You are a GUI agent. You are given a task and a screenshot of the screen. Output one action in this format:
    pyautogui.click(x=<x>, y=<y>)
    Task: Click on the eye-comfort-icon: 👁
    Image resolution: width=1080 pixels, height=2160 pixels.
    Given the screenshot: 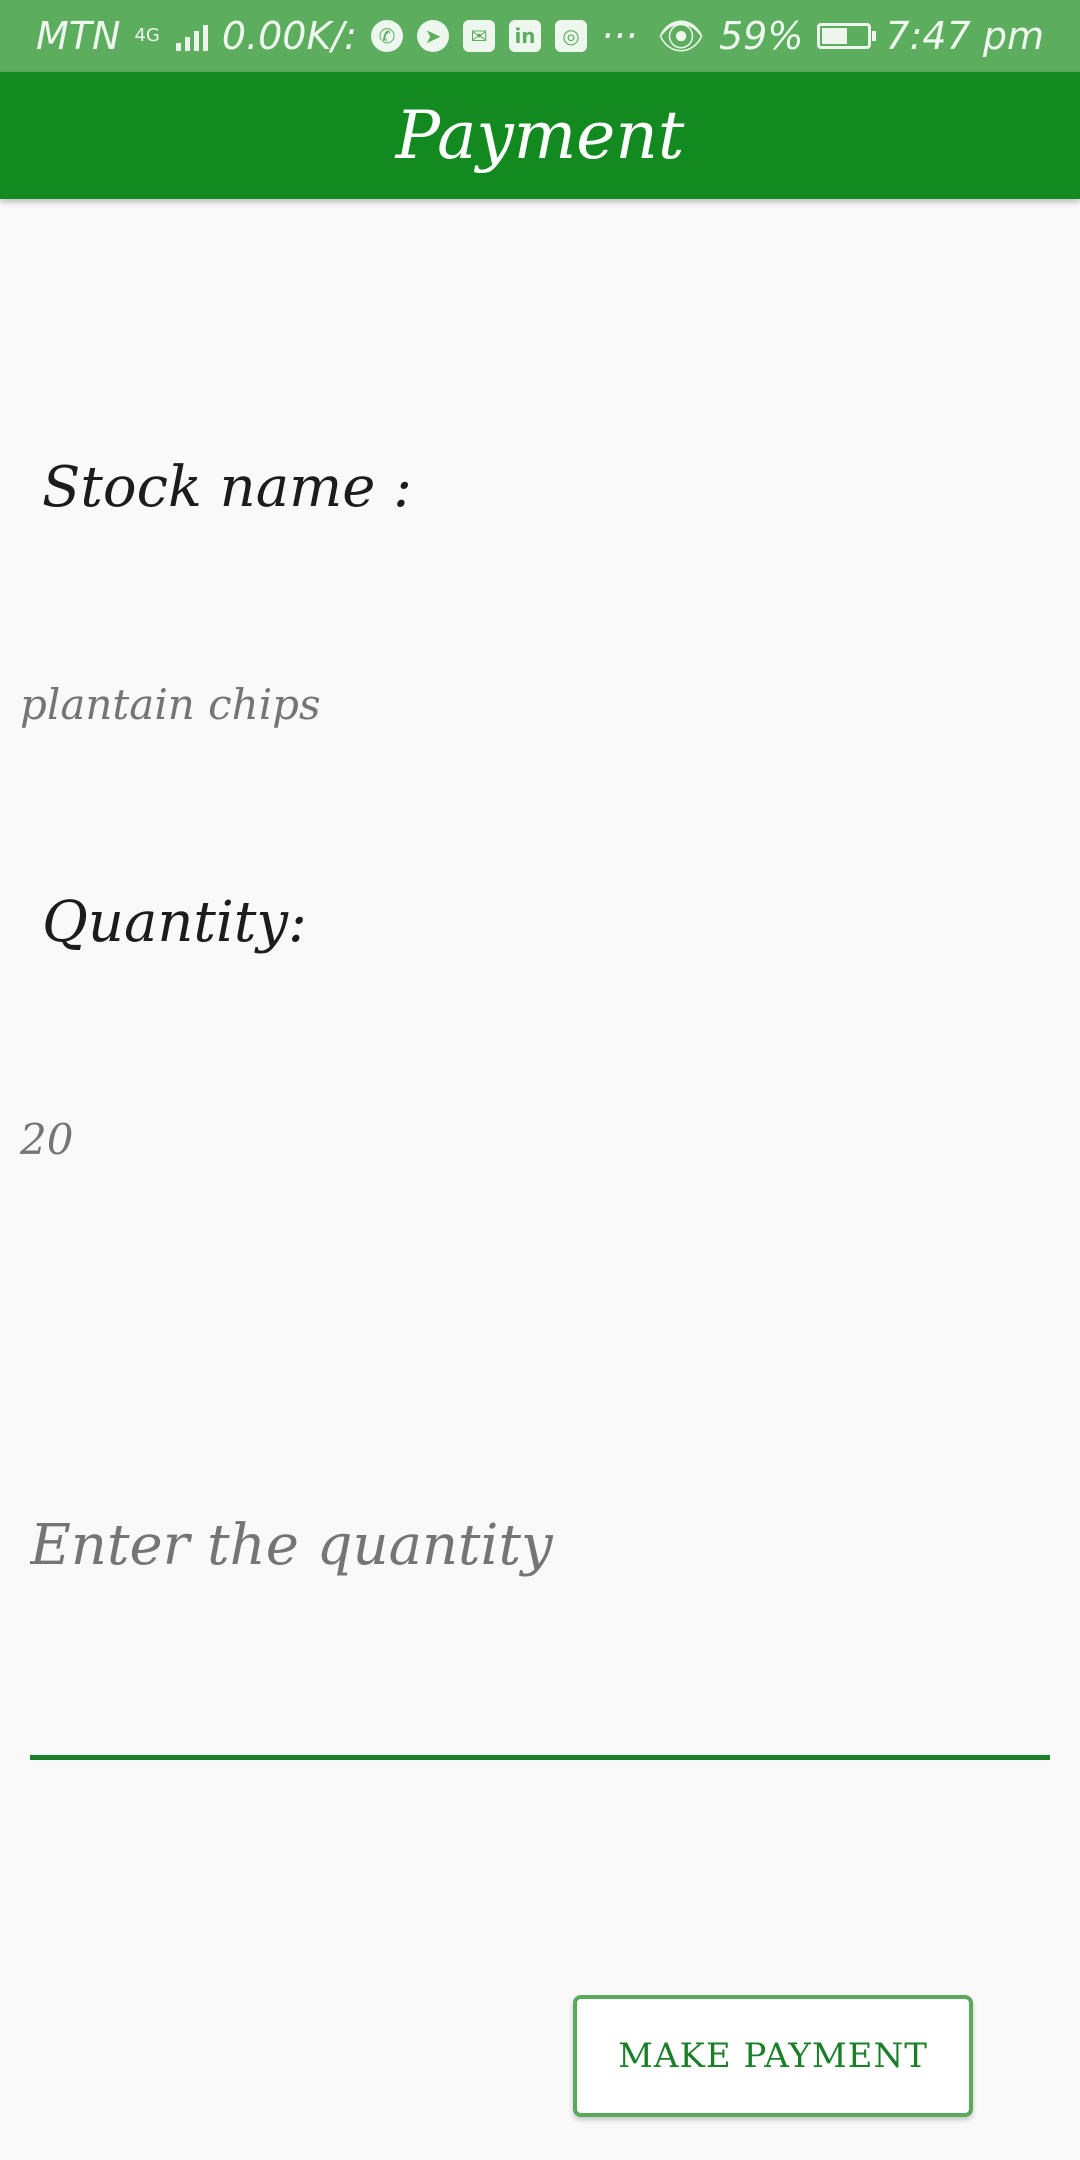 What is the action you would take?
    pyautogui.click(x=680, y=35)
    